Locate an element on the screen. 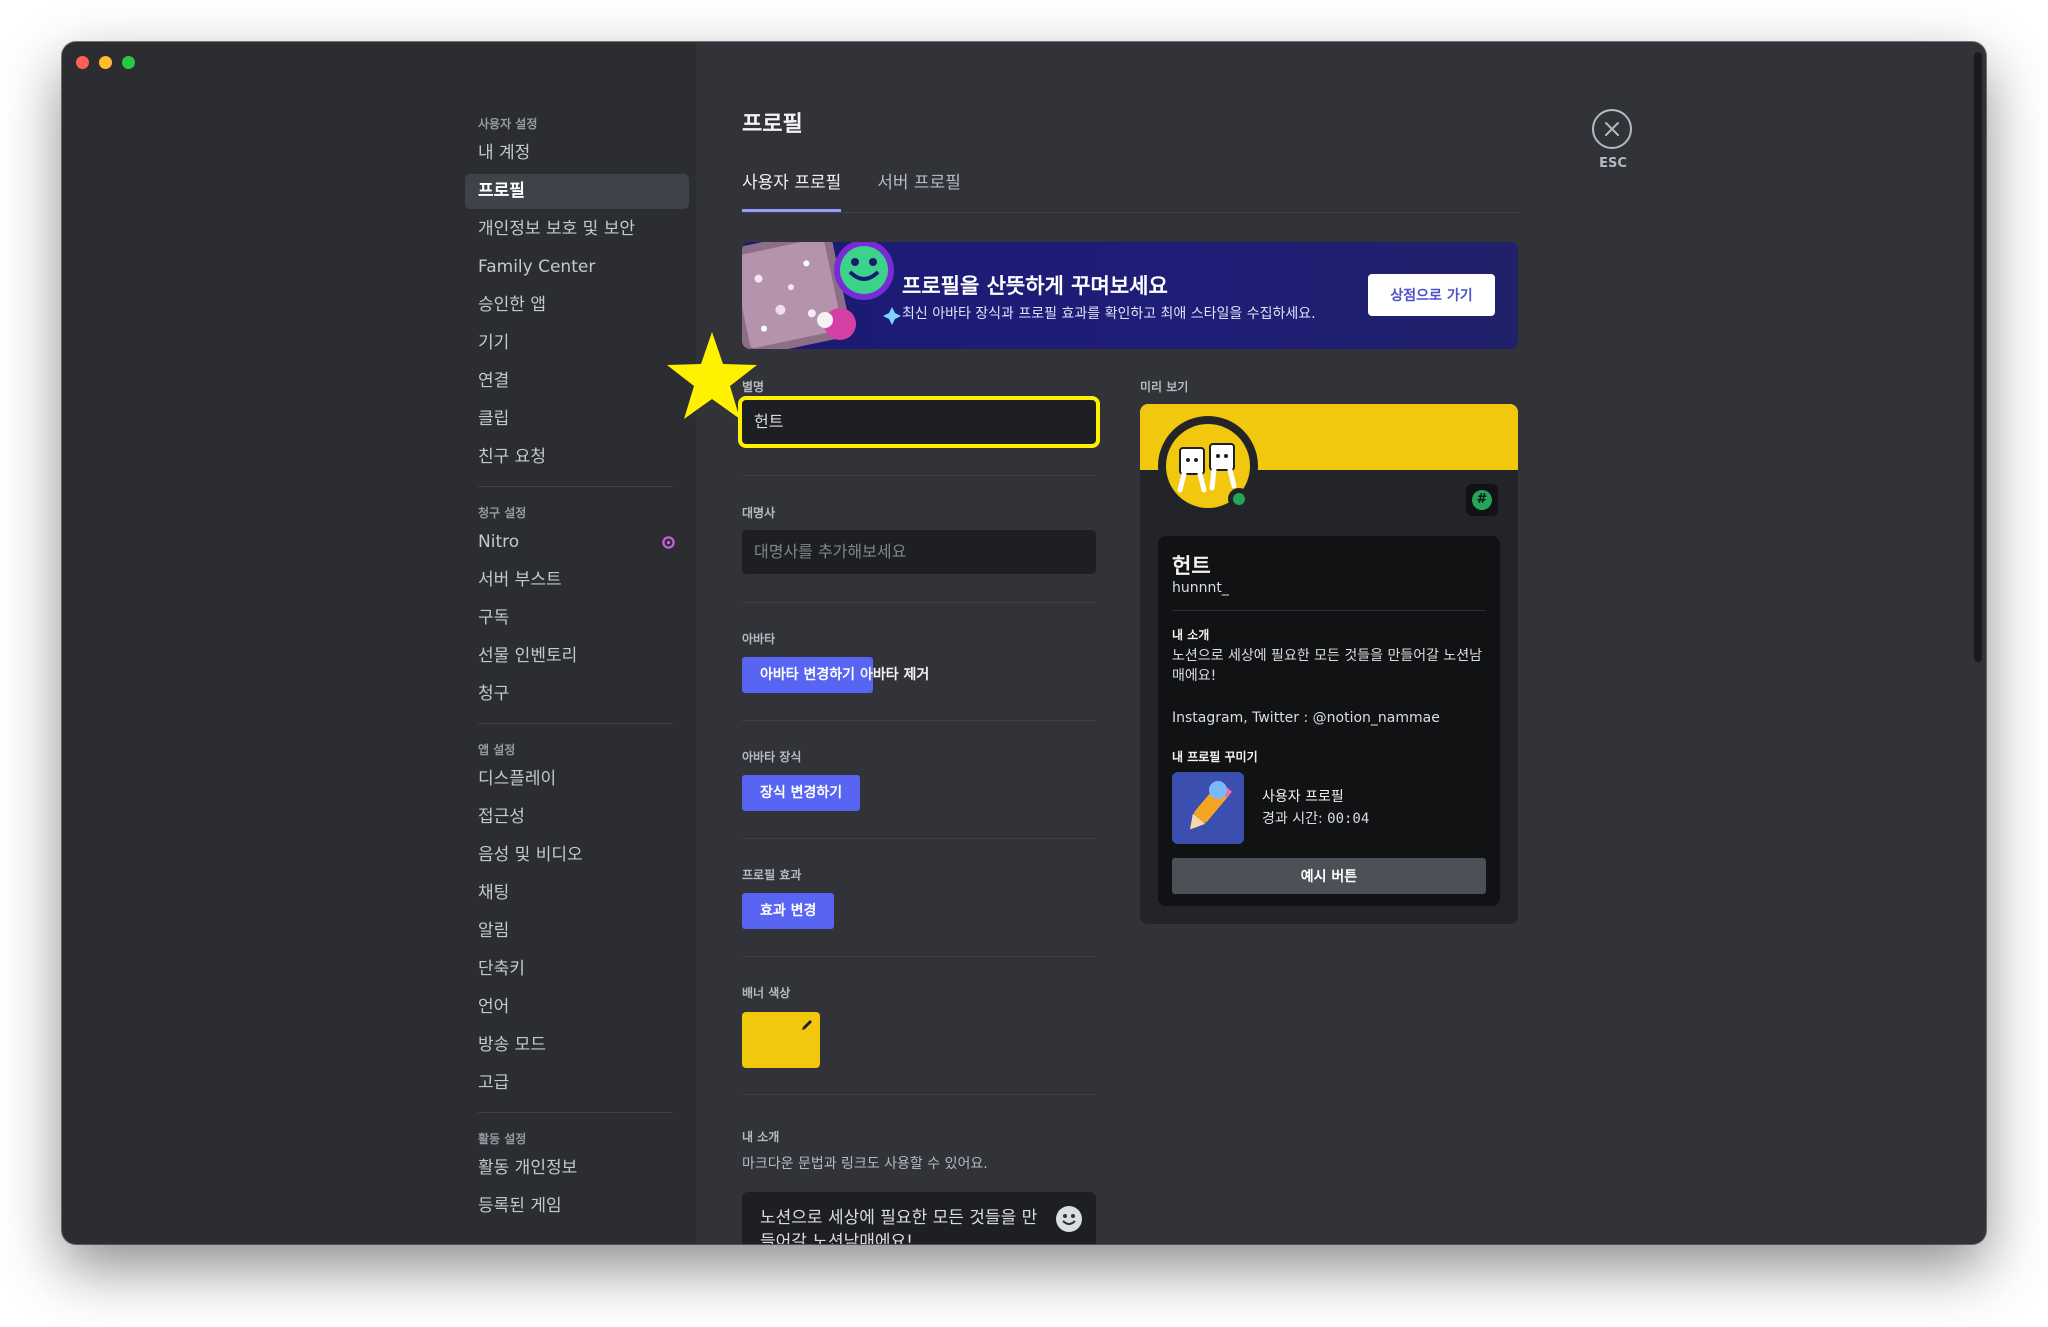  sidebar-item: 고급 is located at coordinates (577, 1083).